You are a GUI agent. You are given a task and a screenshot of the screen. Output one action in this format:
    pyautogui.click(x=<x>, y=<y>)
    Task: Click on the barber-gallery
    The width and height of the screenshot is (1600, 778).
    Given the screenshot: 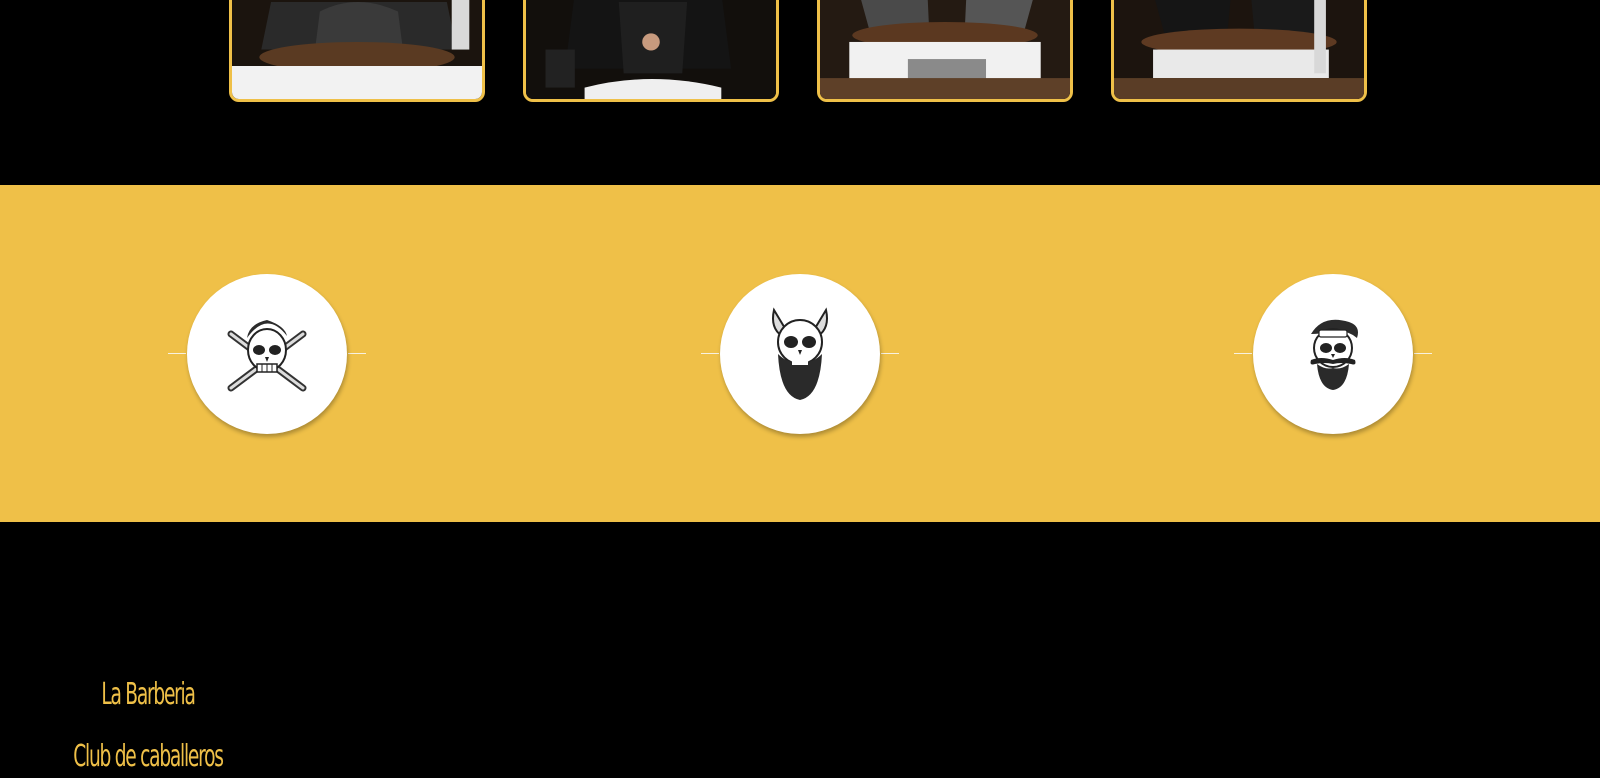 What is the action you would take?
    pyautogui.click(x=800, y=53)
    